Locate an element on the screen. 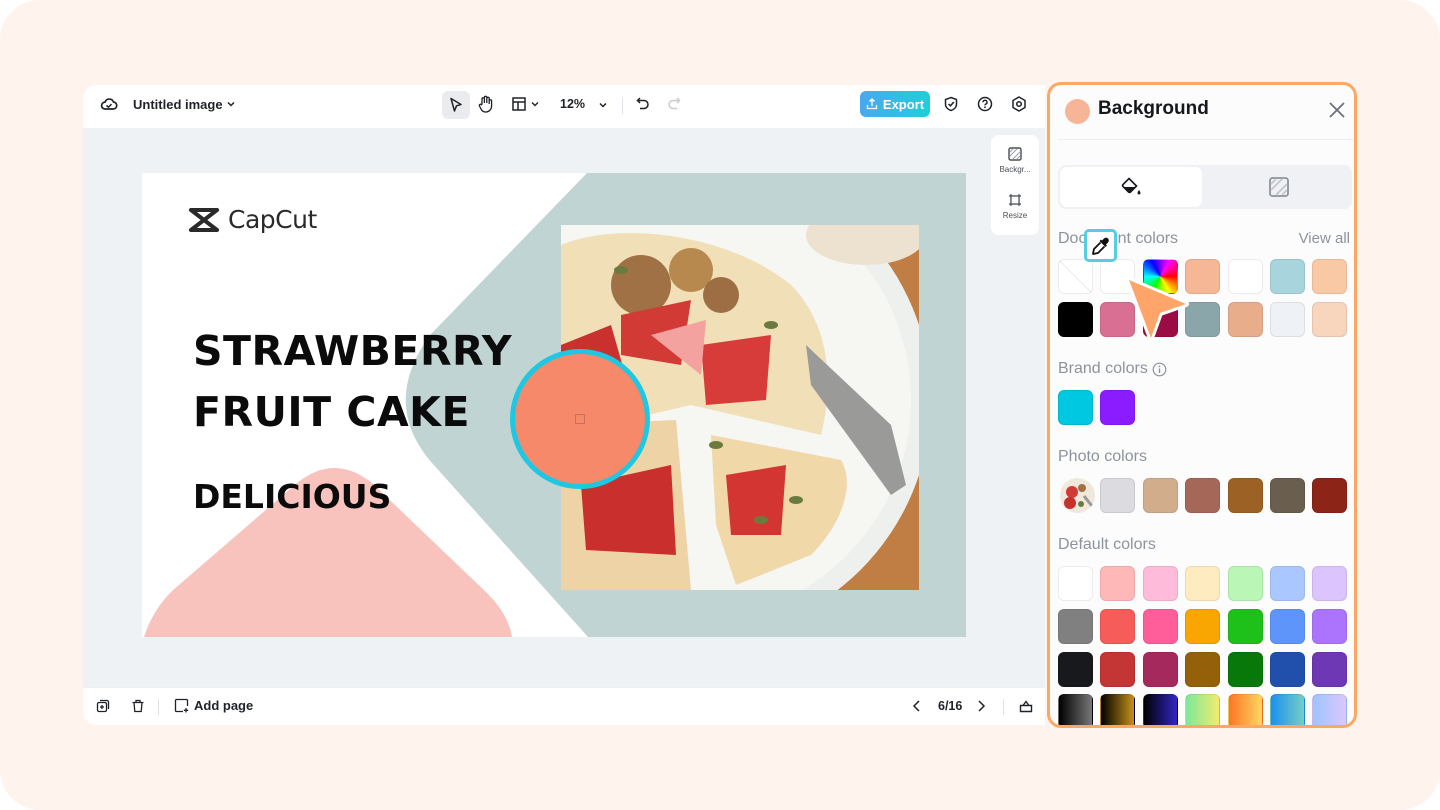 Image resolution: width=1440 pixels, height=810 pixels. zoom-chevron-down-icon is located at coordinates (603, 105).